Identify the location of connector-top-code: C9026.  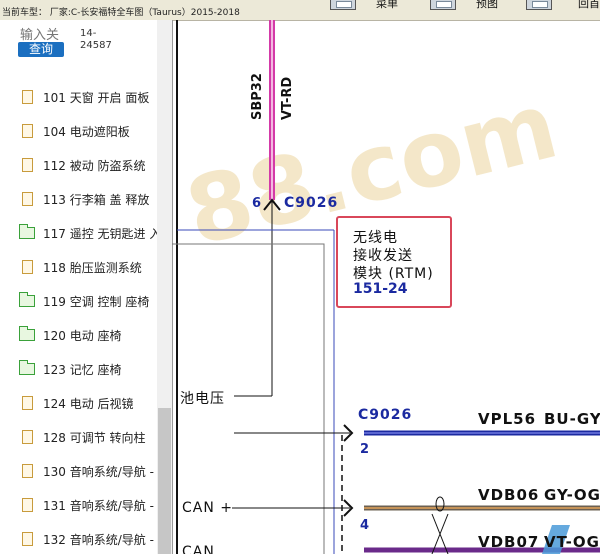
(311, 203).